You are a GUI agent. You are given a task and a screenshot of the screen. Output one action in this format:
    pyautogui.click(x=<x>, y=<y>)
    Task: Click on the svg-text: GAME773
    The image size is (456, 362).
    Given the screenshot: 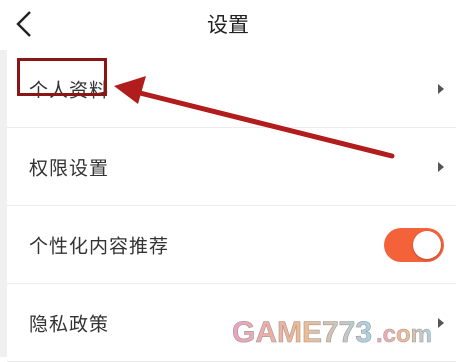 What is the action you would take?
    pyautogui.click(x=302, y=332)
    